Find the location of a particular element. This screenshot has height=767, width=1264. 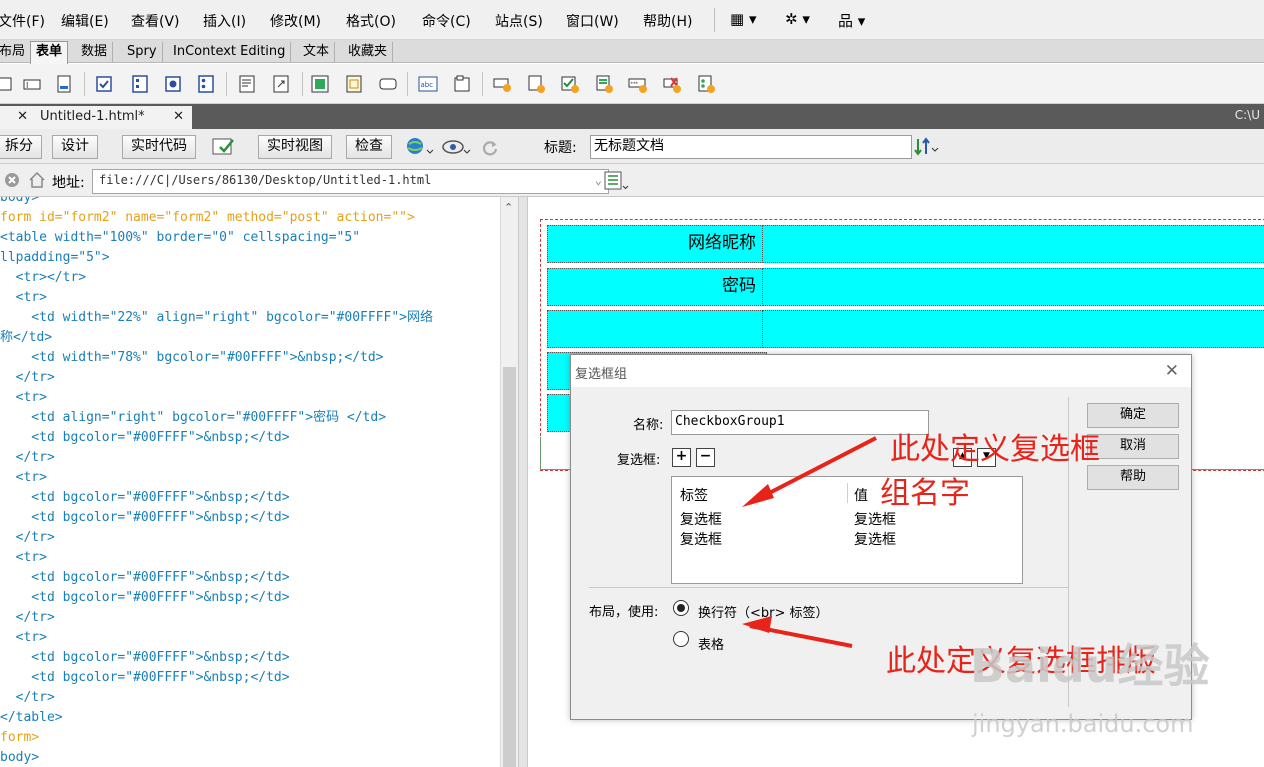

annotation-name-line1: 此处定义复选框 is located at coordinates (995, 449).